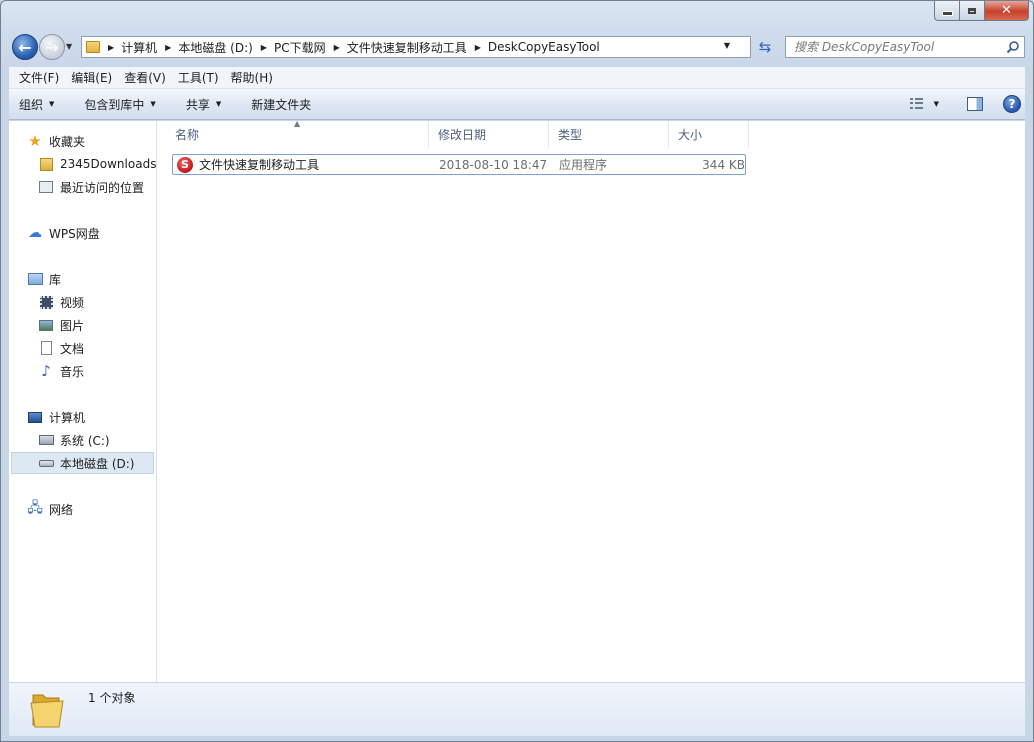 Image resolution: width=1034 pixels, height=742 pixels. Describe the element at coordinates (205, 47) in the screenshot. I see `breadcrumb-local-disk-d: ▶ 本地磁盘 (D:)` at that location.